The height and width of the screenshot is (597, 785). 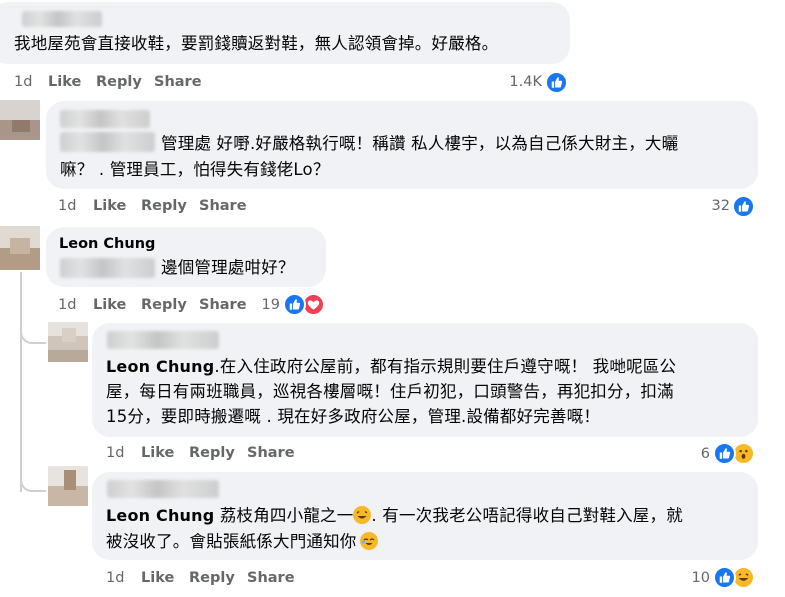 I want to click on reply-text-line-1: Leon Chung 荔枝角四小龍之一 . 有一次我老公唔記得收自己對鞋入屋，就, so click(x=394, y=516).